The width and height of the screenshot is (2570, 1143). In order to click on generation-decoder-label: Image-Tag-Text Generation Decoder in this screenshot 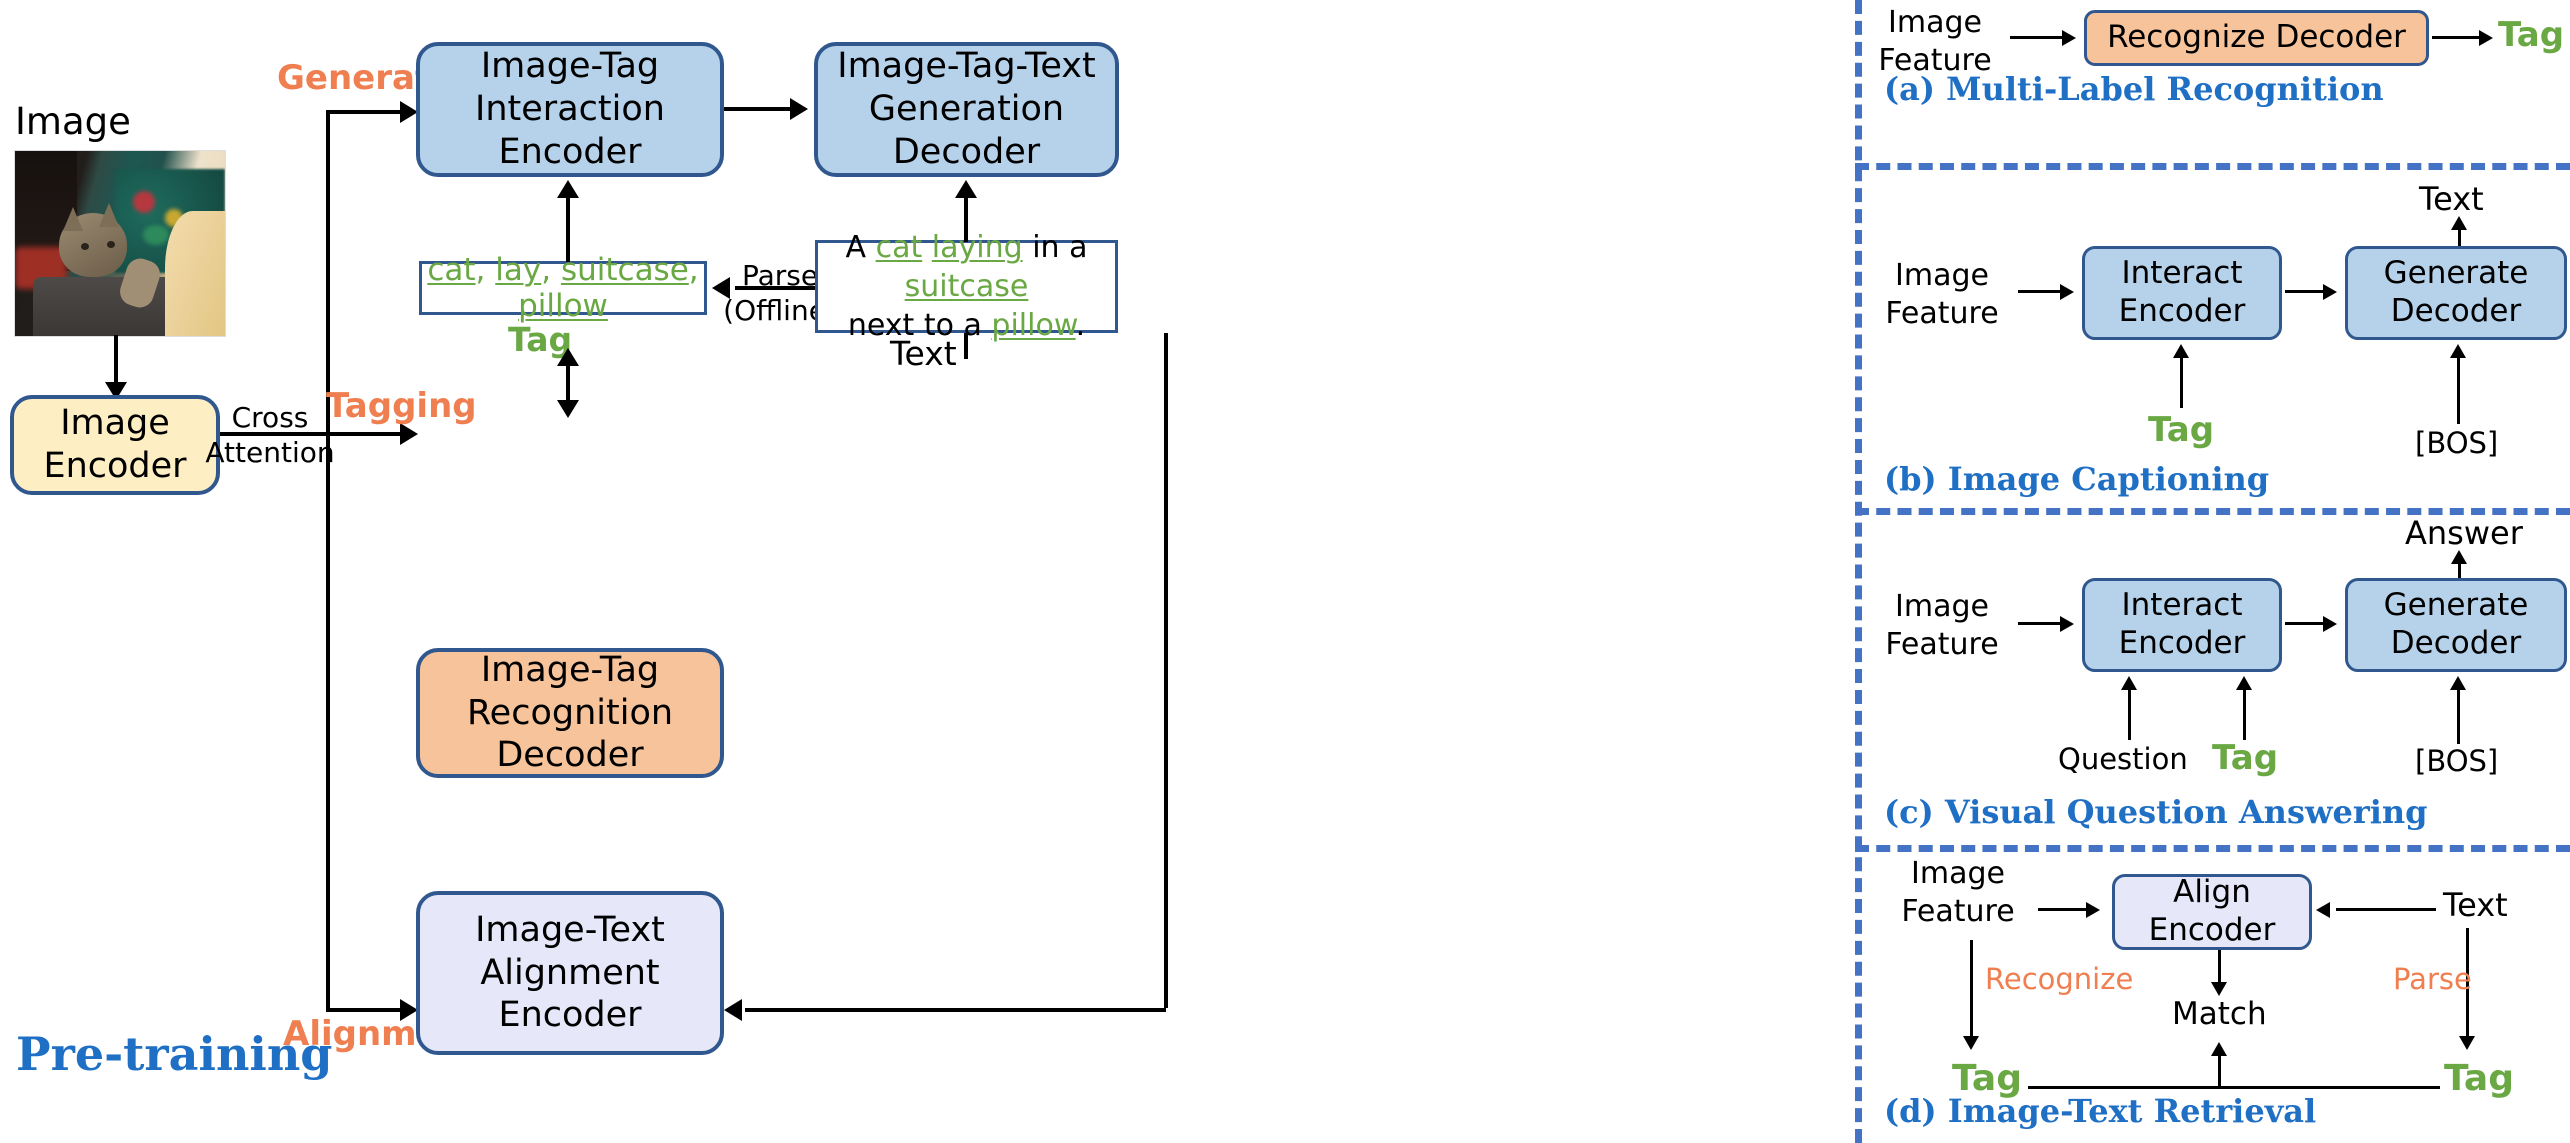, I will do `click(966, 109)`.